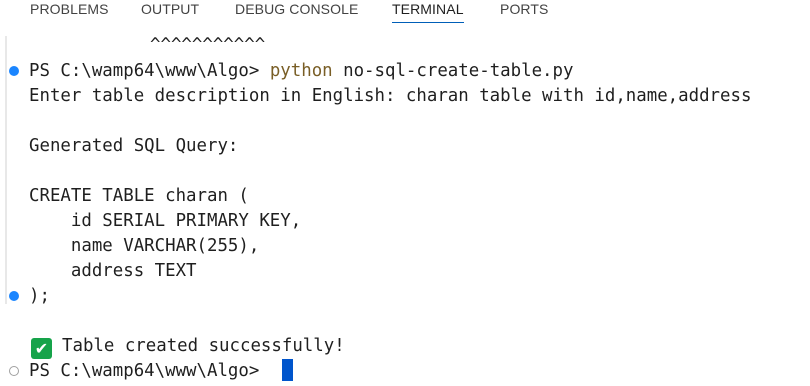  What do you see at coordinates (144, 246) in the screenshot?
I see `sql-line: name VARCHAR(255),` at bounding box center [144, 246].